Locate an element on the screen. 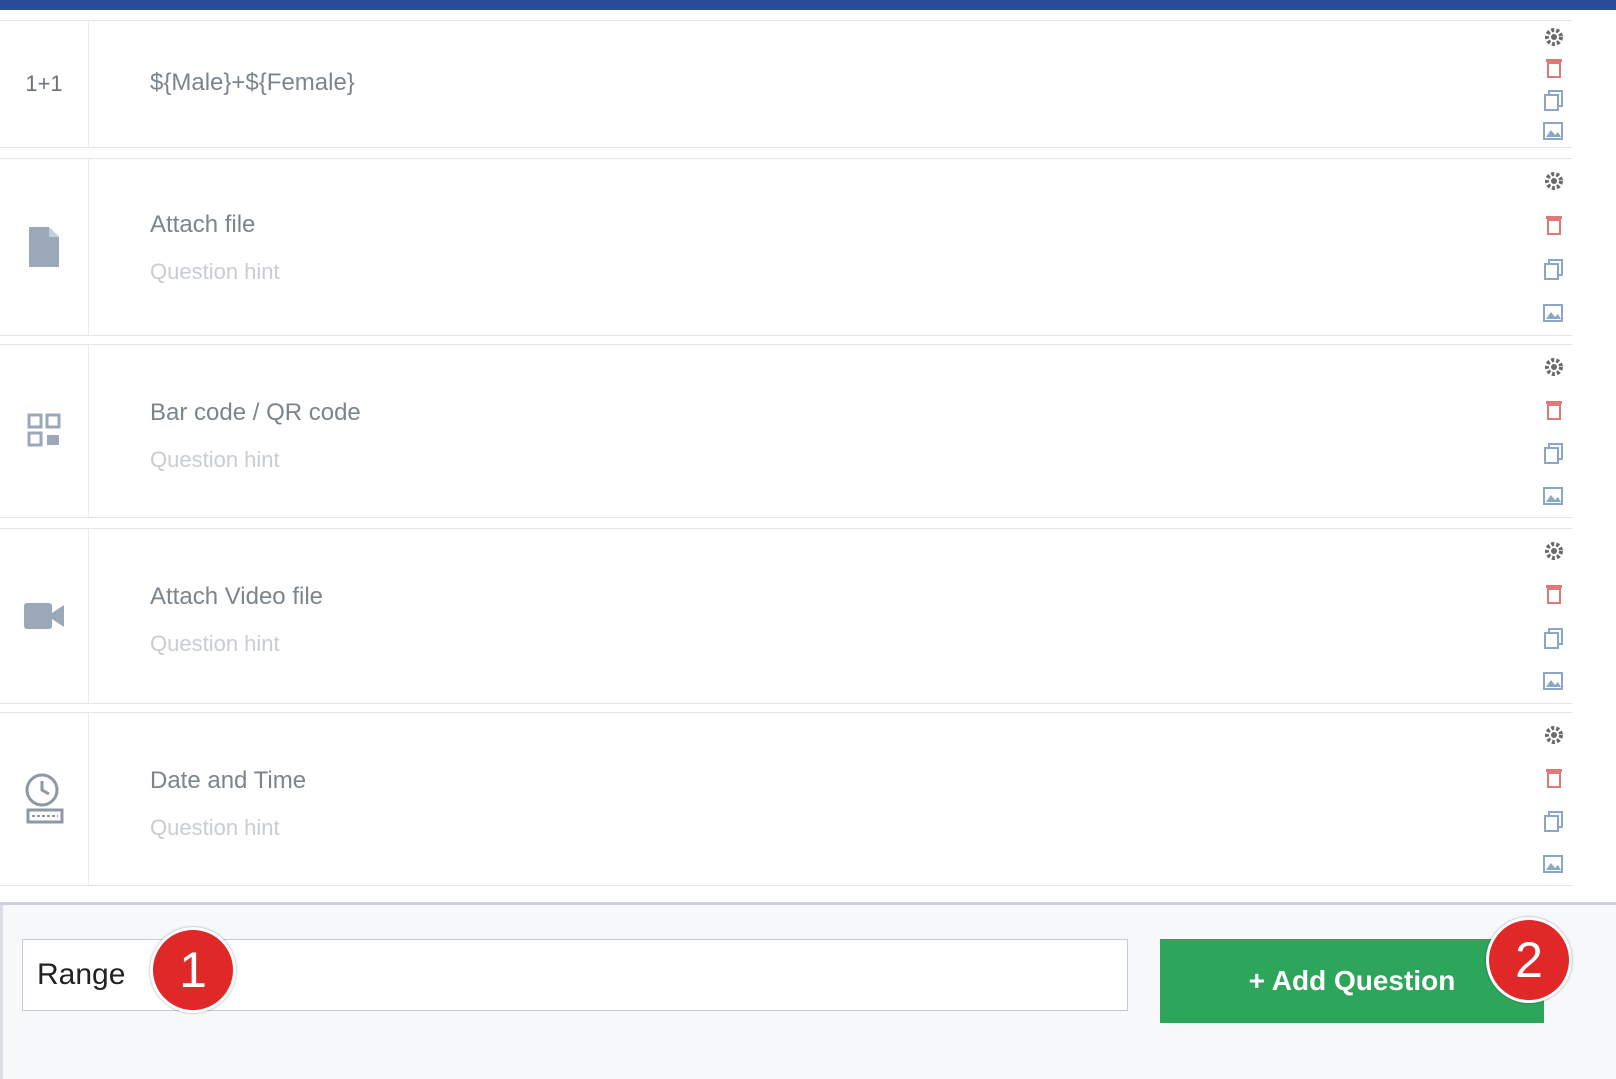 This screenshot has width=1616, height=1079. file-icon is located at coordinates (44, 247).